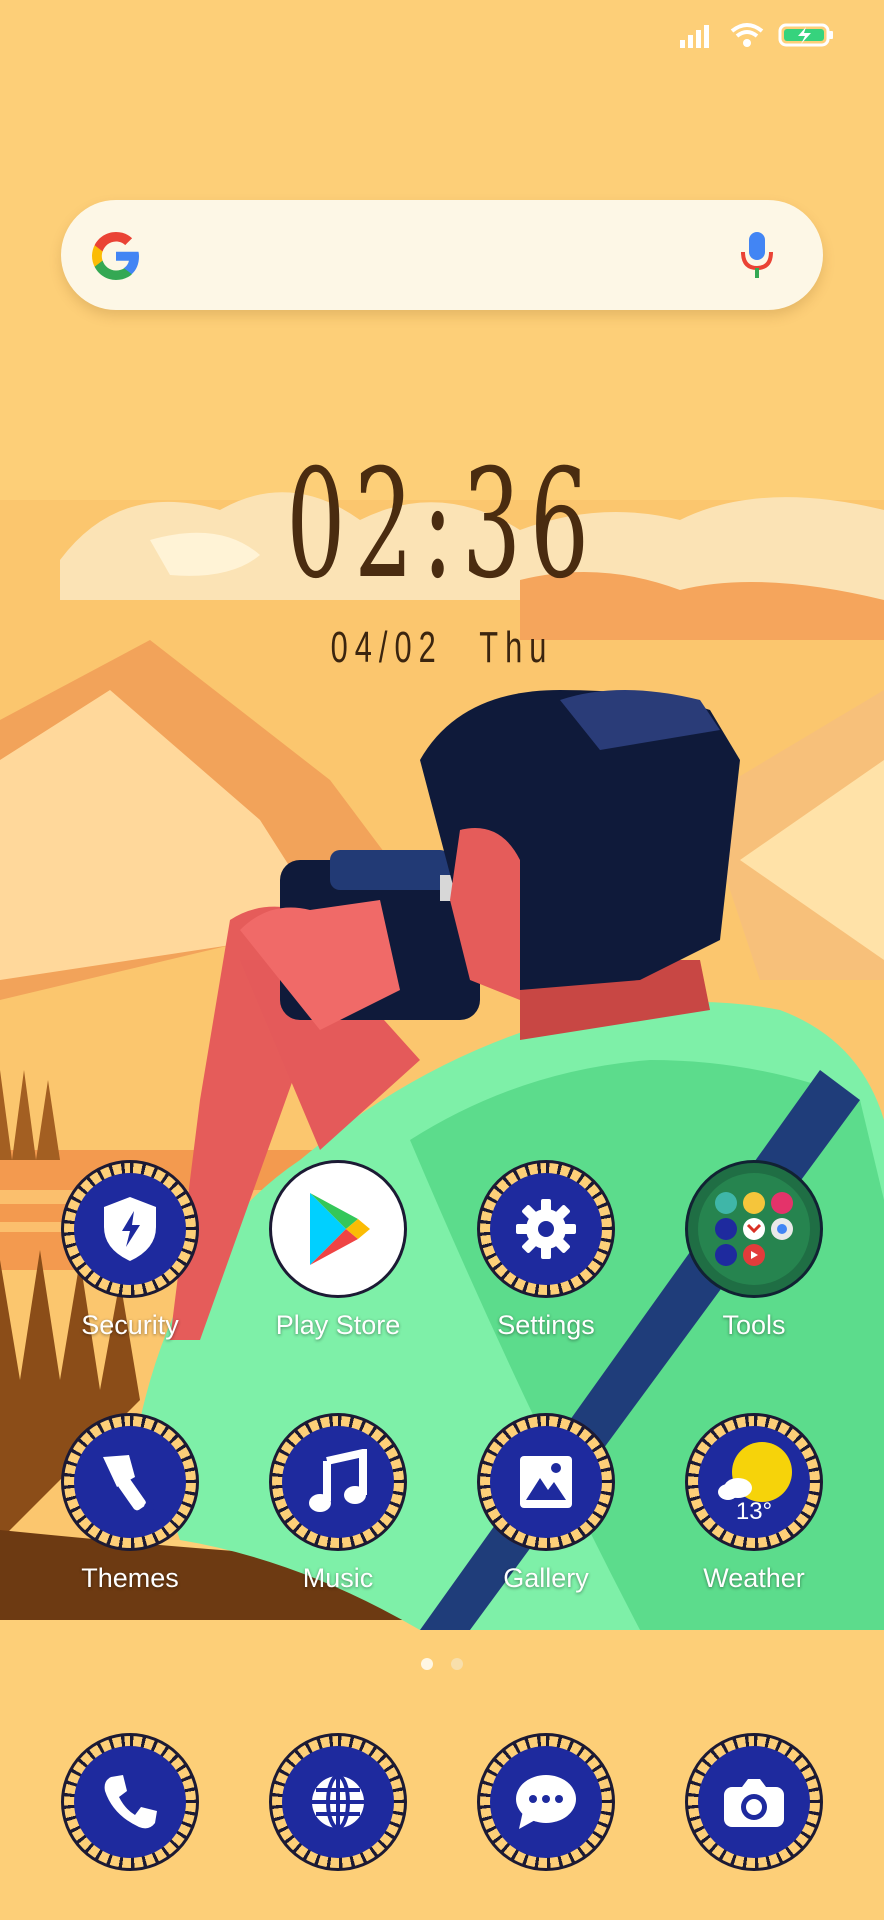 This screenshot has width=884, height=1920. What do you see at coordinates (442, 1664) in the screenshot?
I see `page-indicator` at bounding box center [442, 1664].